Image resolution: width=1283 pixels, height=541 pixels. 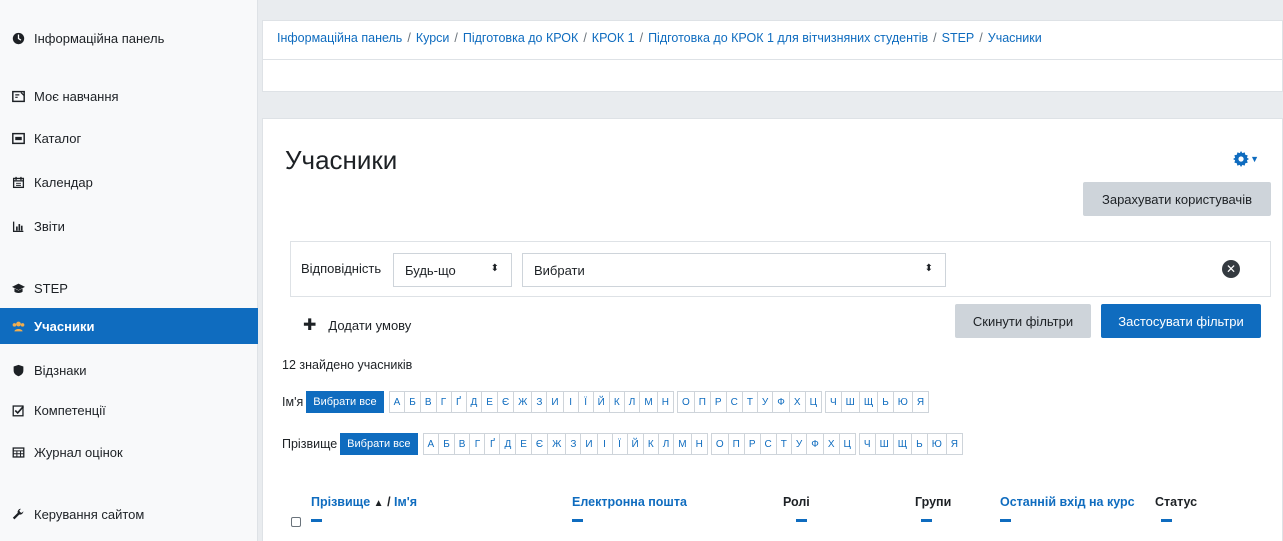 What do you see at coordinates (443, 402) in the screenshot?
I see `firstname-letter-button: Г` at bounding box center [443, 402].